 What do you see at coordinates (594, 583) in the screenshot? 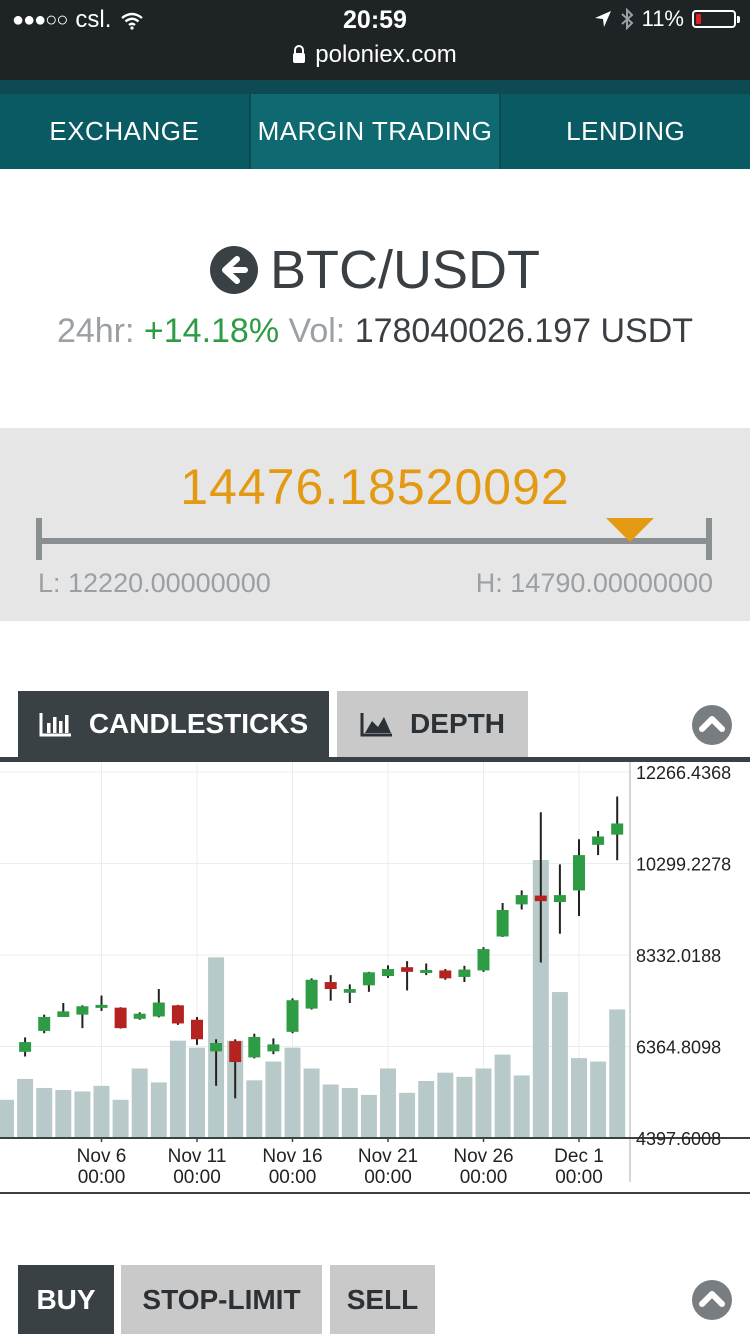
I see `high-price: H: 14790.00000000` at bounding box center [594, 583].